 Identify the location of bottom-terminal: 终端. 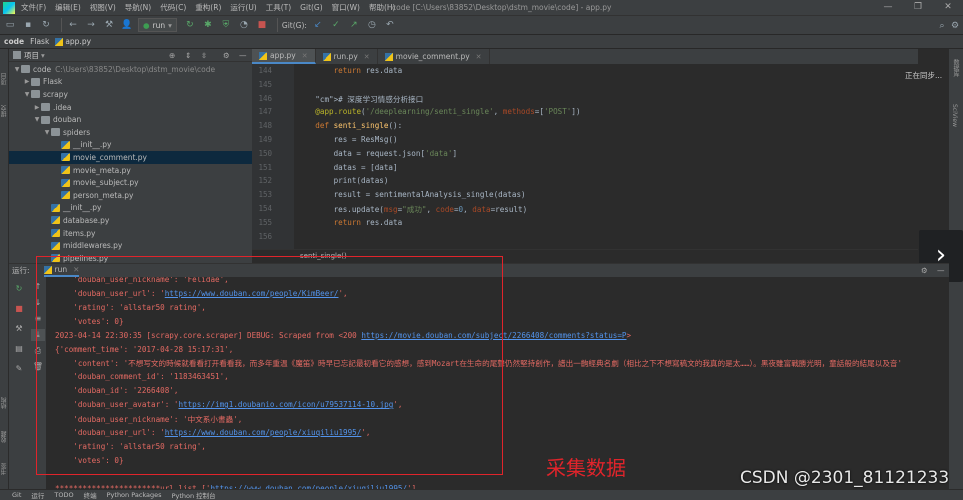
(90, 495).